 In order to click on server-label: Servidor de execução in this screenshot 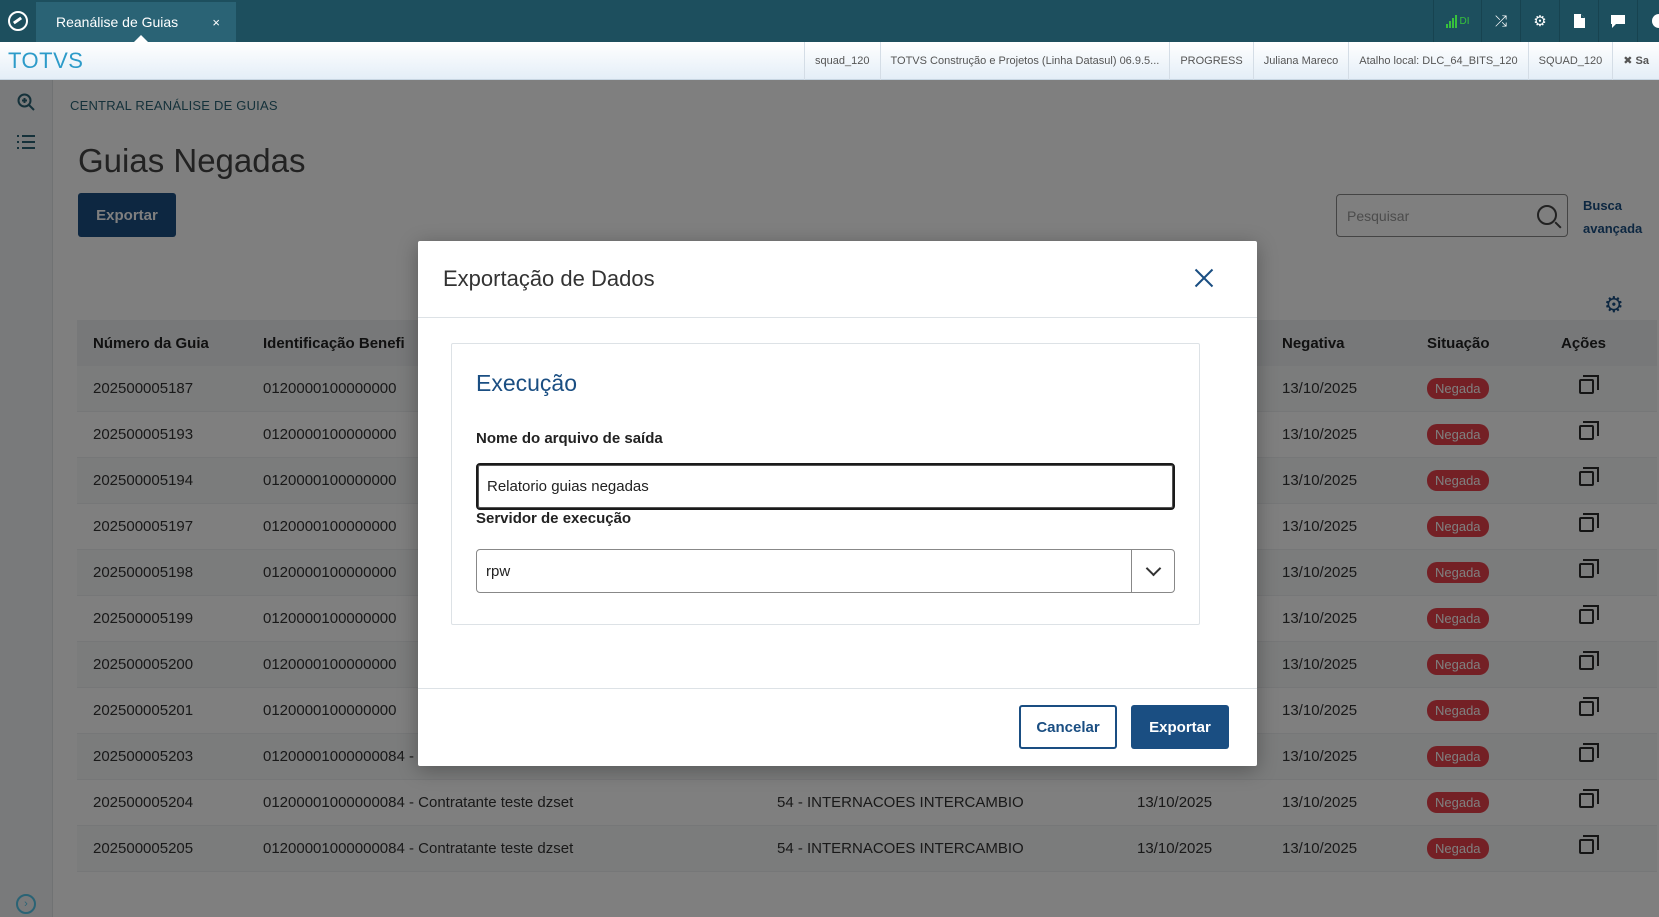, I will do `click(554, 518)`.